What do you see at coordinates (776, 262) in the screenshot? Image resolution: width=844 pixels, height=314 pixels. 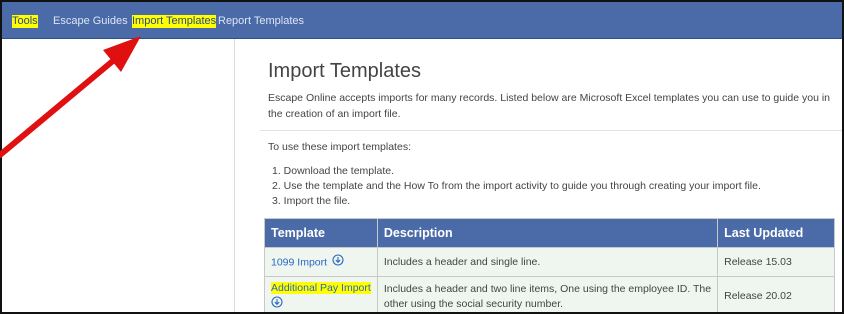 I see `last-updated-cell: Release 15.03` at bounding box center [776, 262].